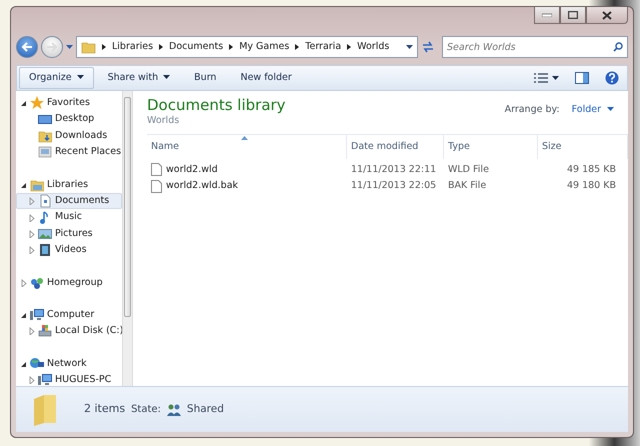 The height and width of the screenshot is (446, 640). I want to click on breadcrumb: Libraries, so click(133, 47).